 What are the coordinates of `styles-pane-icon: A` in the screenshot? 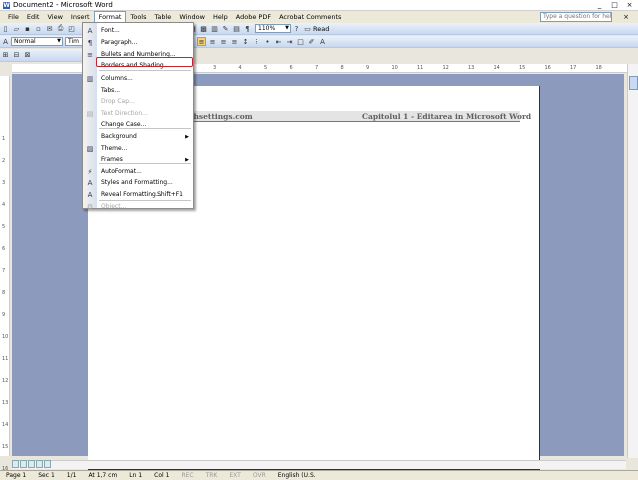 It's located at (5, 41).